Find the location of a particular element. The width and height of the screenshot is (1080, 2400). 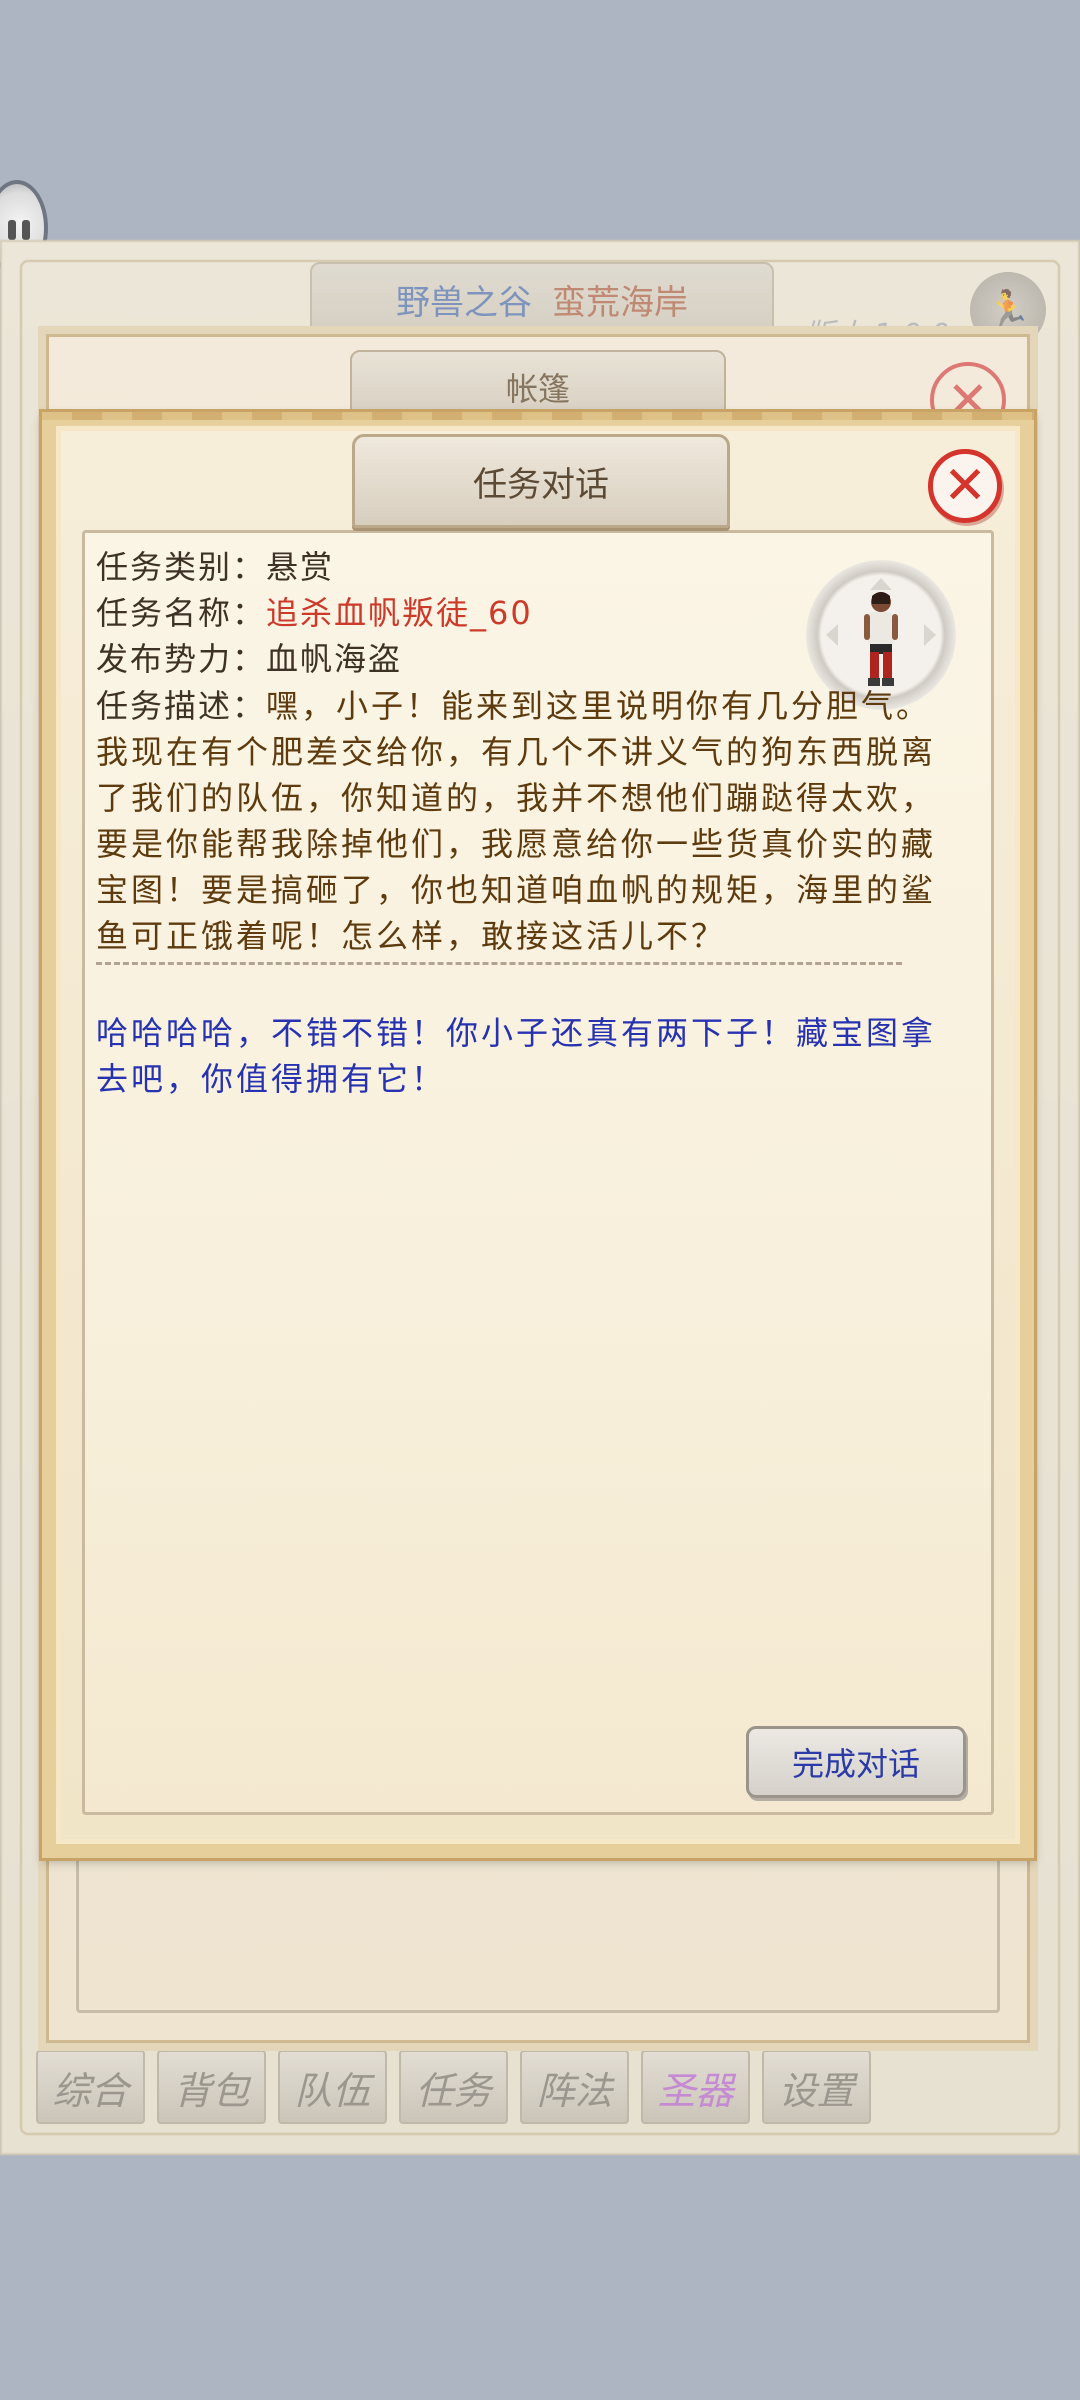

quest-type-row: 任务类别：悬赏 is located at coordinates (215, 565).